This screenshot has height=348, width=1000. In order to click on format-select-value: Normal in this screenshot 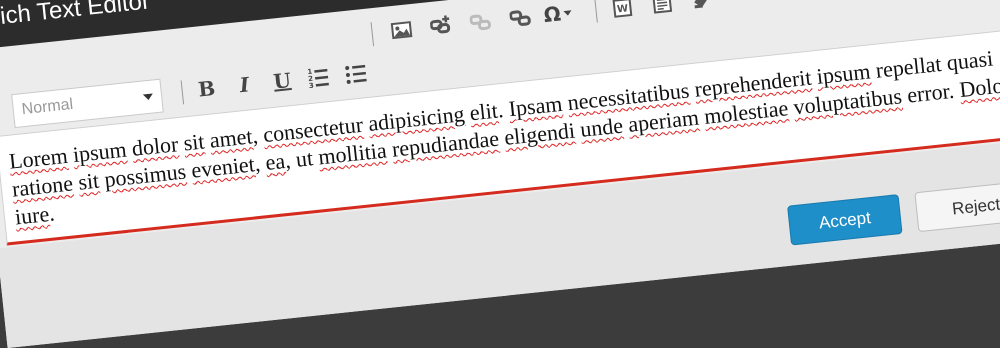, I will do `click(47, 107)`.